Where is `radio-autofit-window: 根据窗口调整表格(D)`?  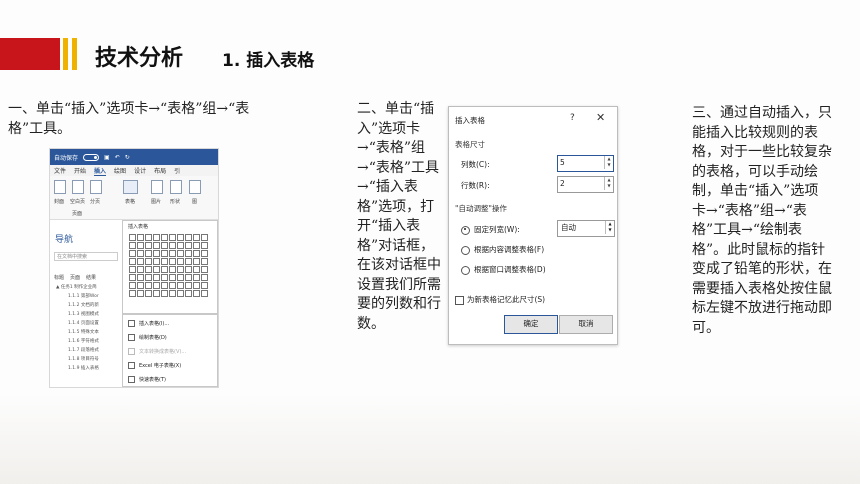 radio-autofit-window: 根据窗口调整表格(D) is located at coordinates (503, 269).